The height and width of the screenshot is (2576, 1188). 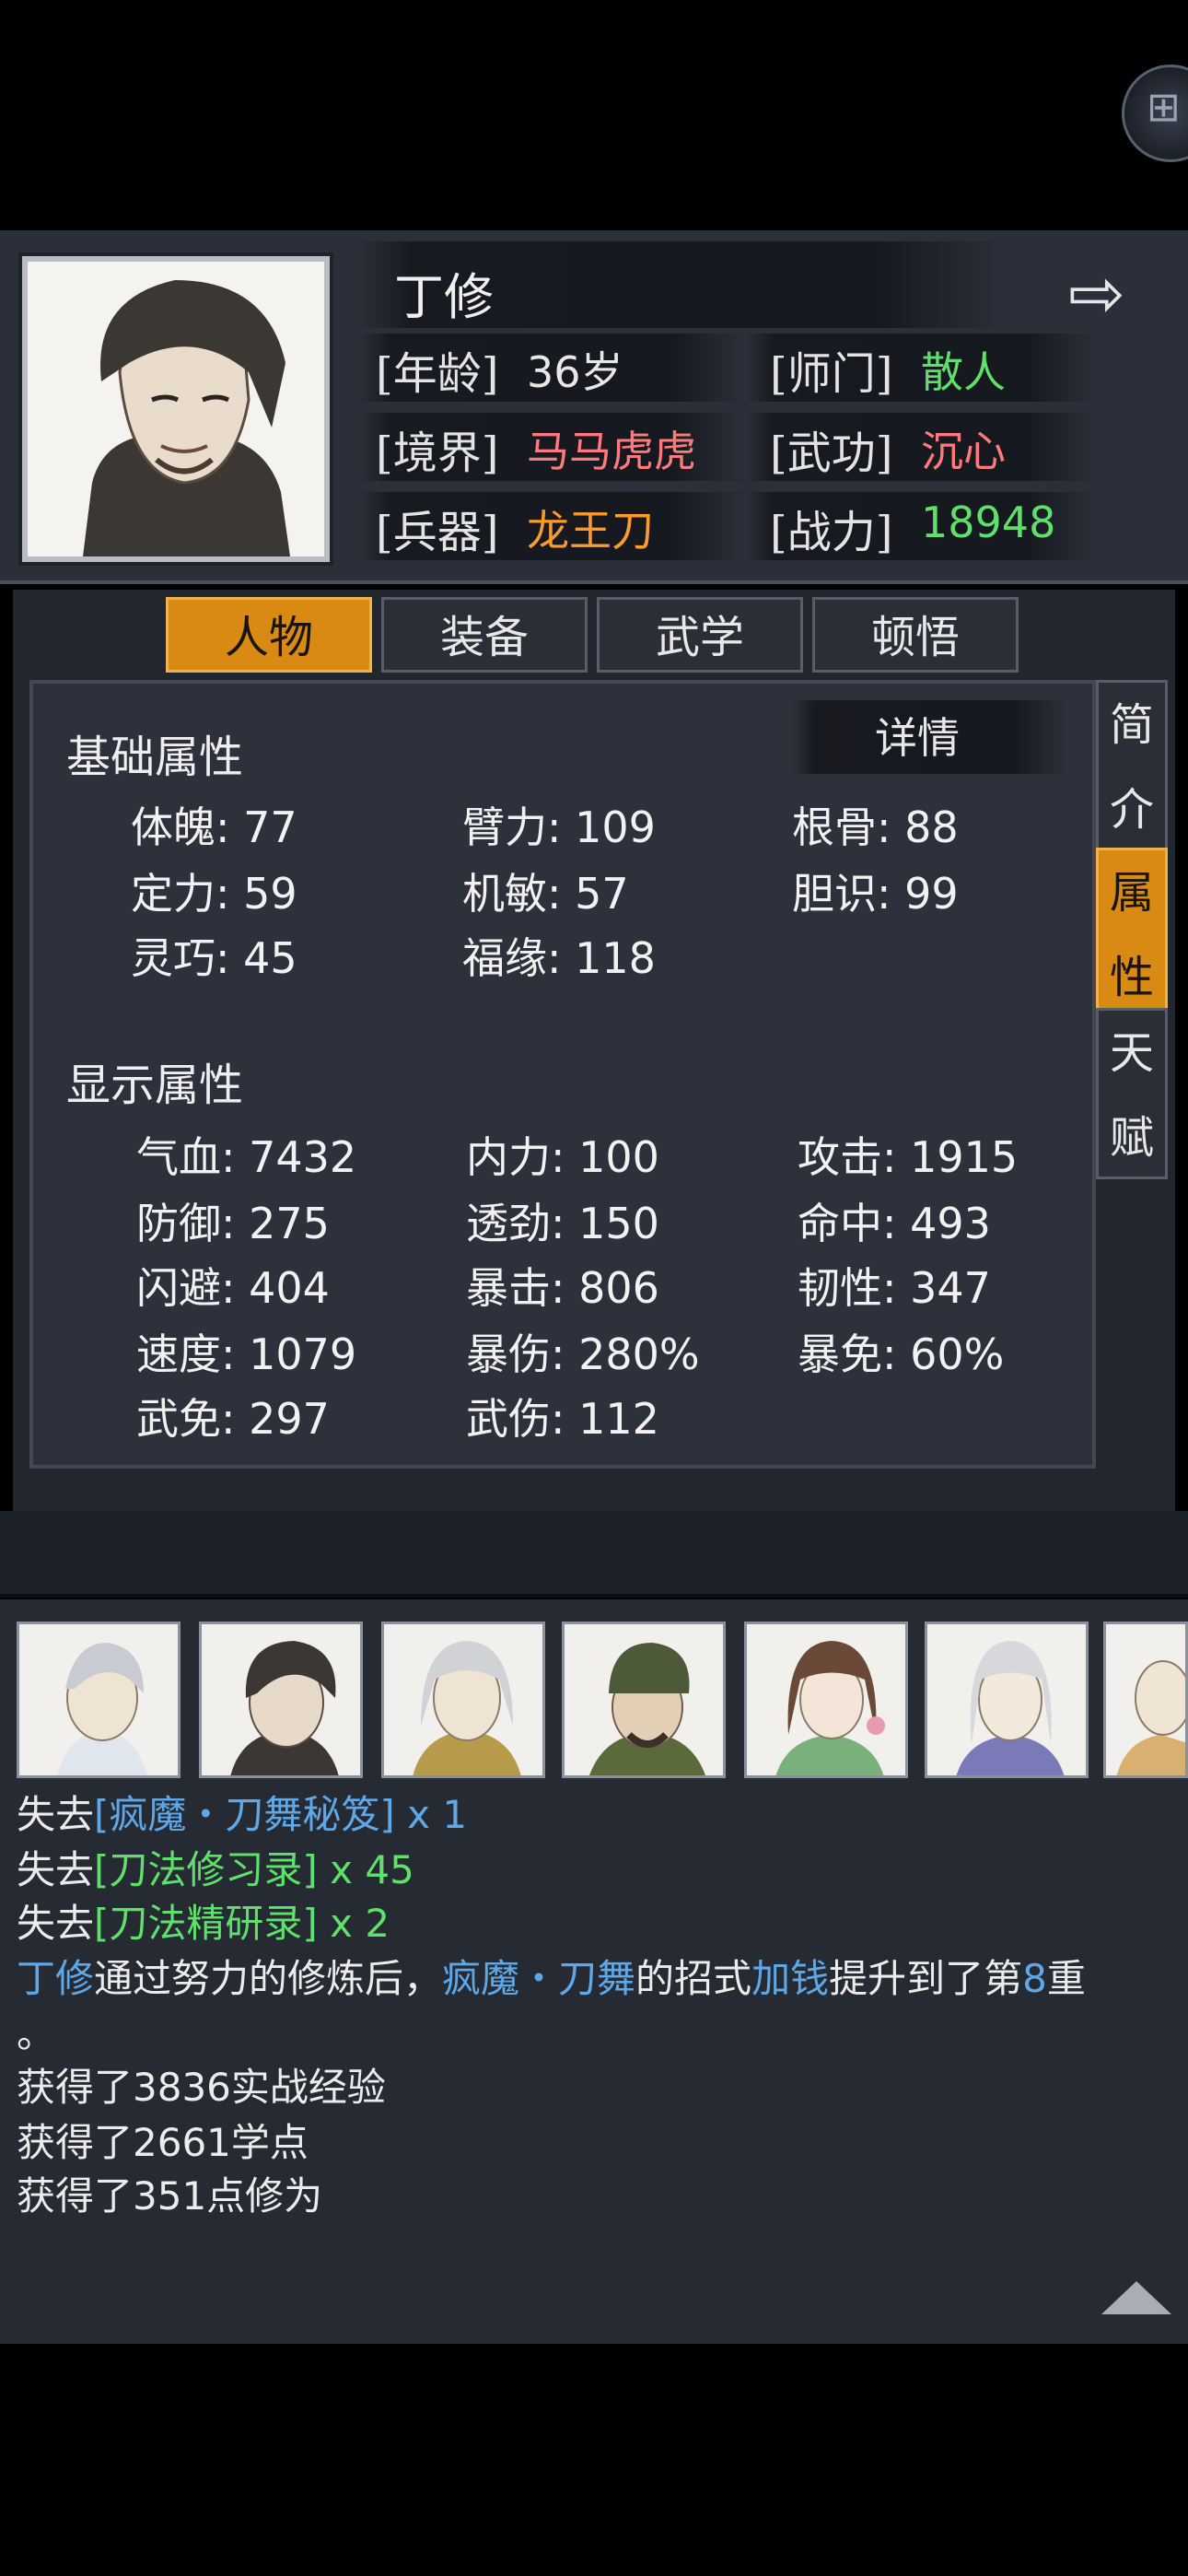 I want to click on power-value: 18948, so click(x=988, y=522).